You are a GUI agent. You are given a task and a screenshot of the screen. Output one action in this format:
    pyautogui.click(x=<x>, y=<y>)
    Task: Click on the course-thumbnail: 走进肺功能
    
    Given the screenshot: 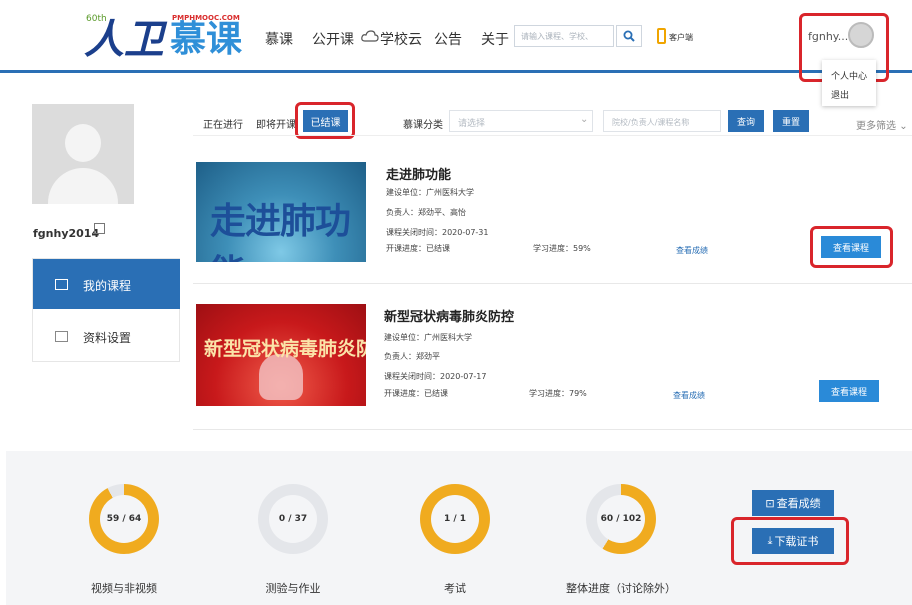 What is the action you would take?
    pyautogui.click(x=281, y=212)
    